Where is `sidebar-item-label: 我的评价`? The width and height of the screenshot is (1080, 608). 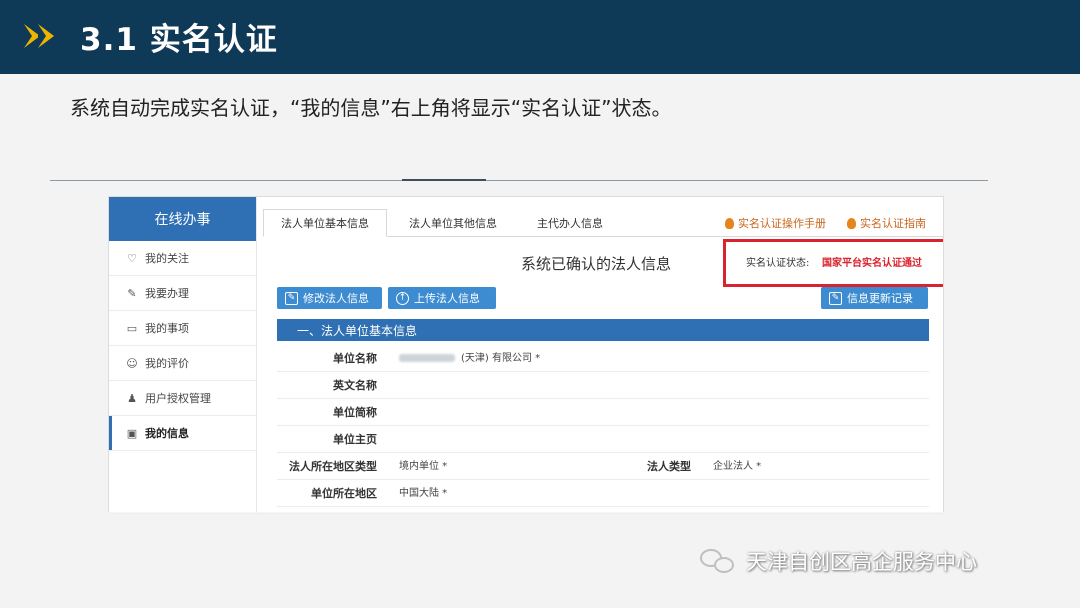
sidebar-item-label: 我的评价 is located at coordinates (167, 363).